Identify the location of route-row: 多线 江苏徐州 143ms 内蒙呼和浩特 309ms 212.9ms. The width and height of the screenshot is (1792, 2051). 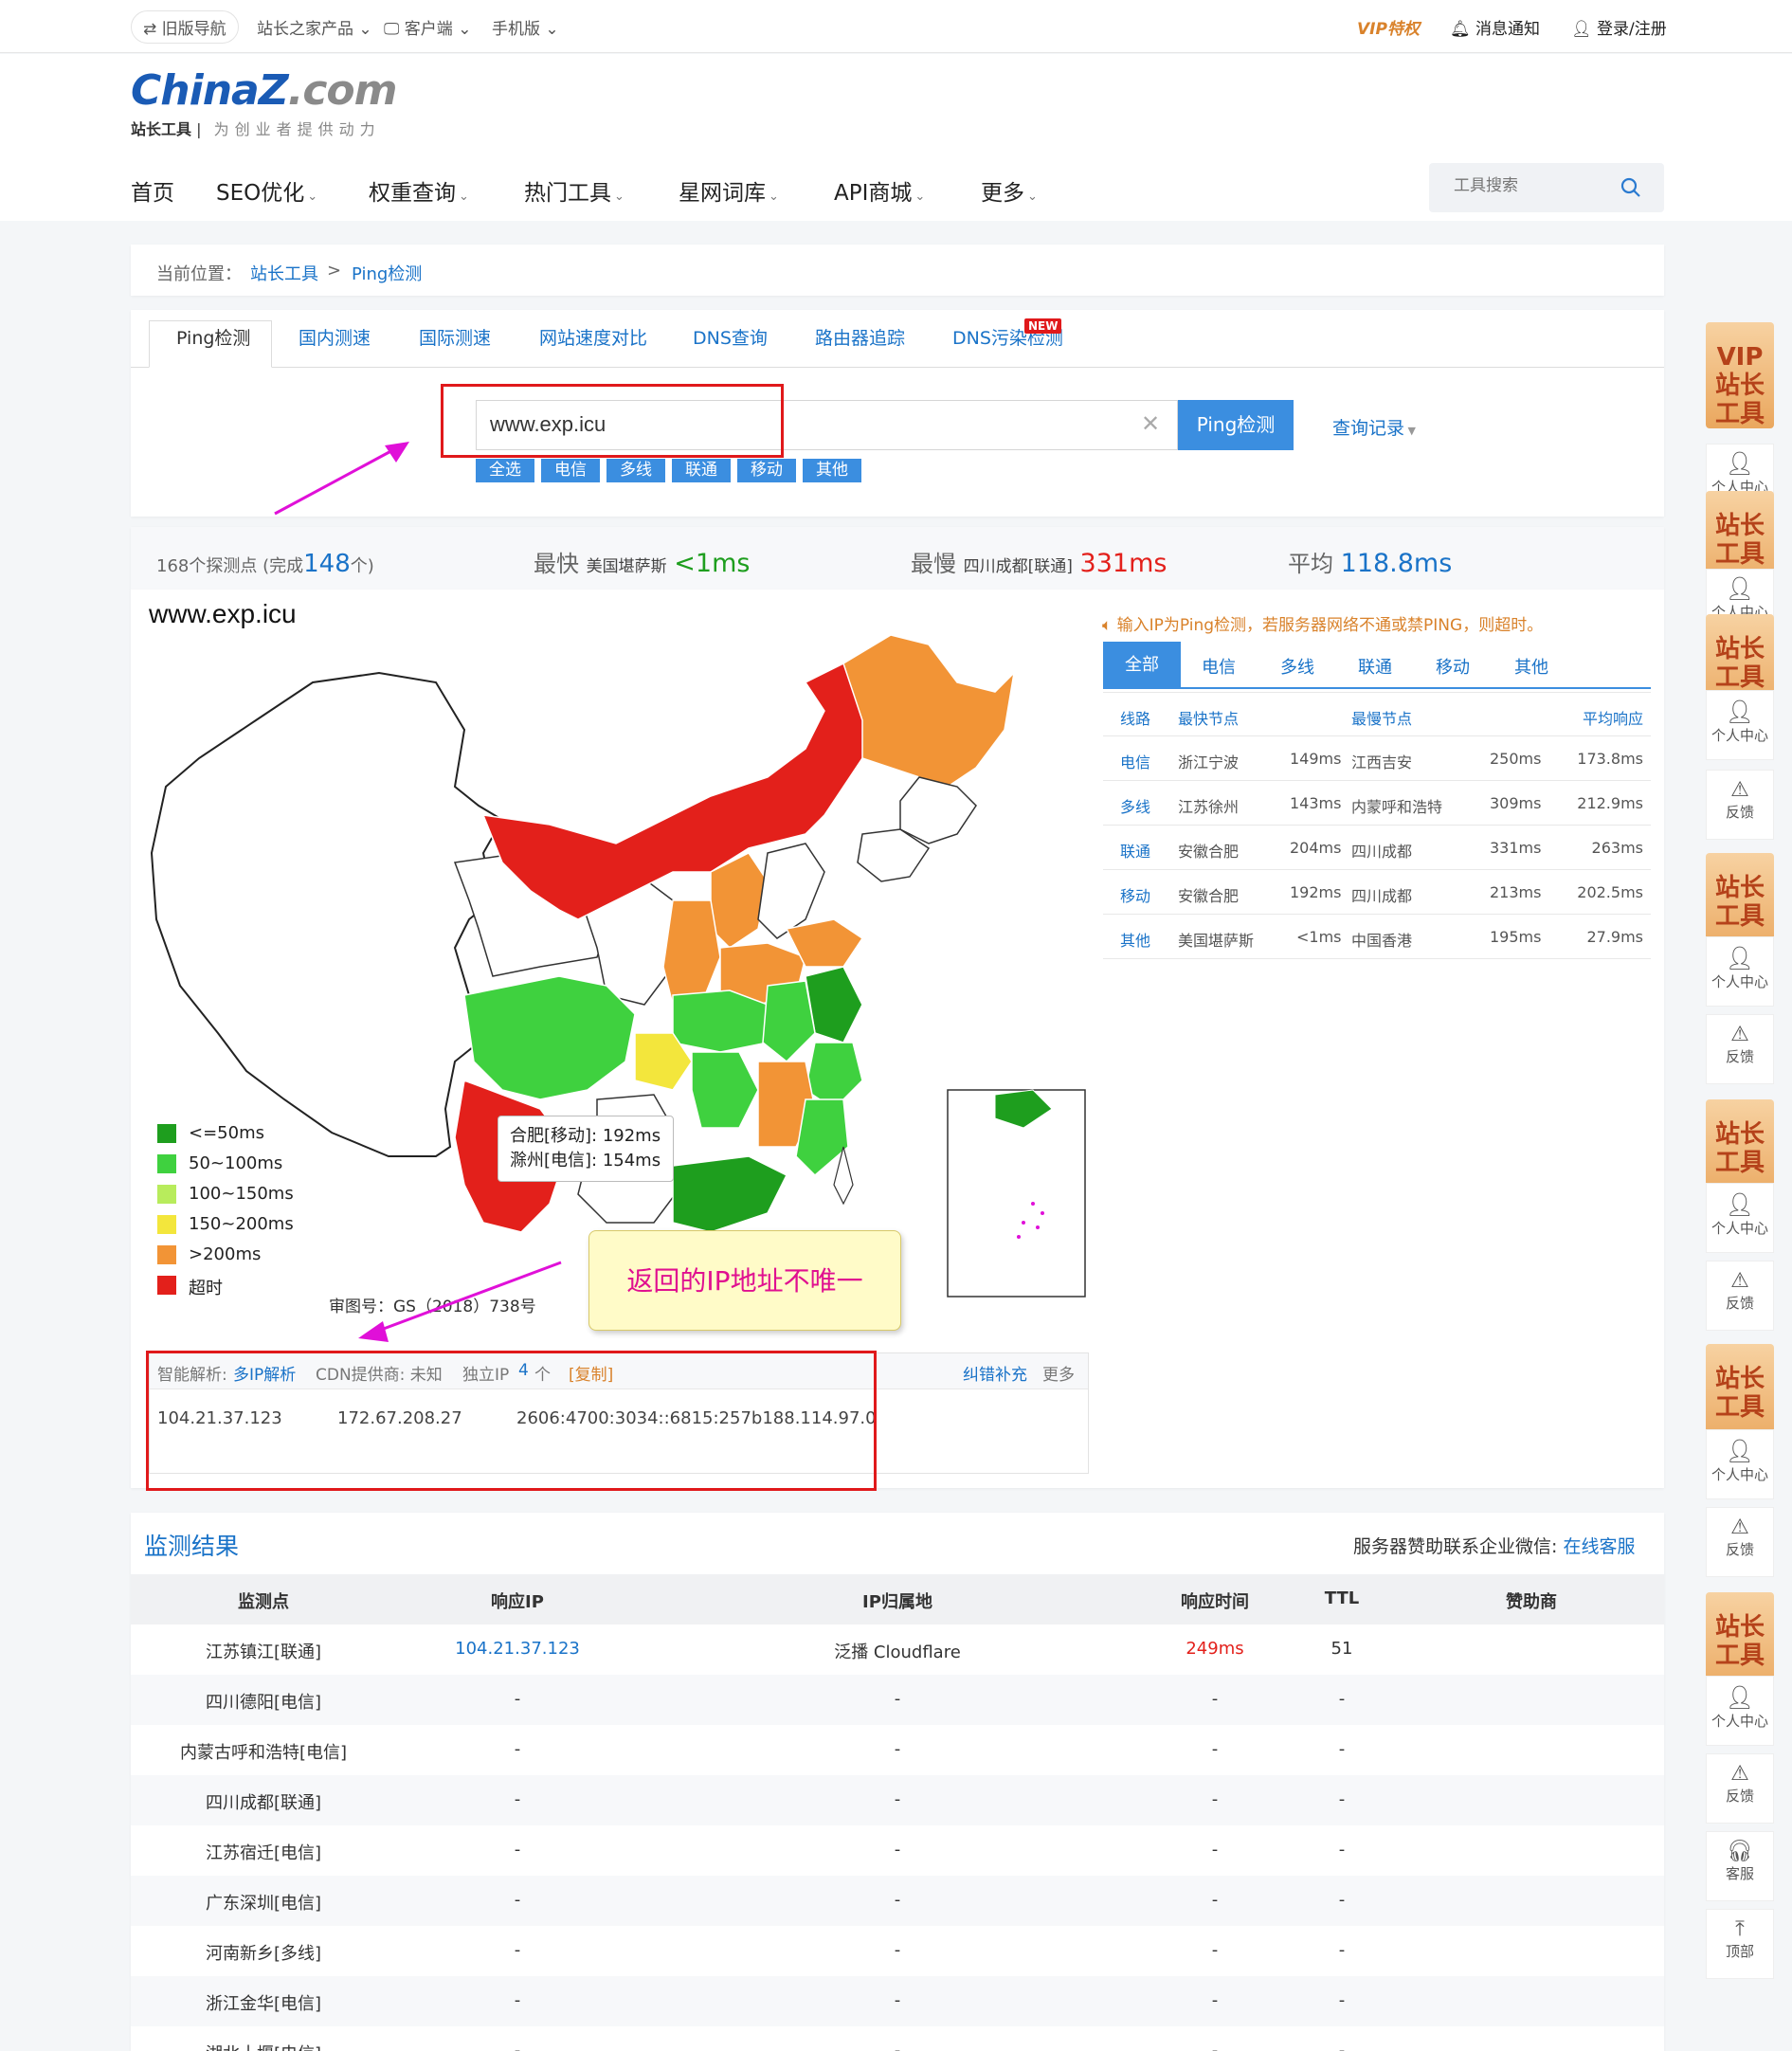
(1377, 803).